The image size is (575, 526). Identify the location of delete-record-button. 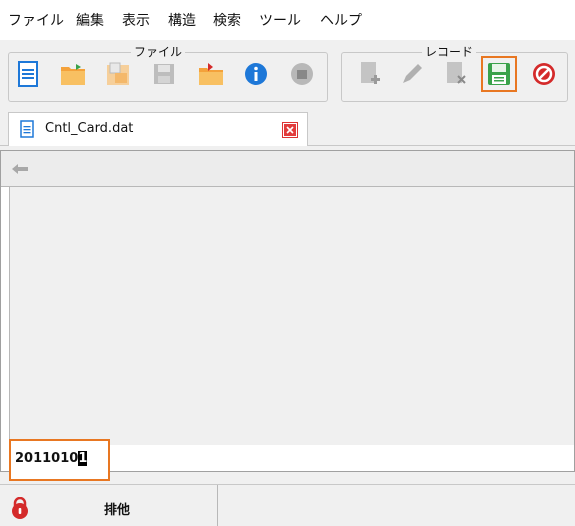
(455, 74).